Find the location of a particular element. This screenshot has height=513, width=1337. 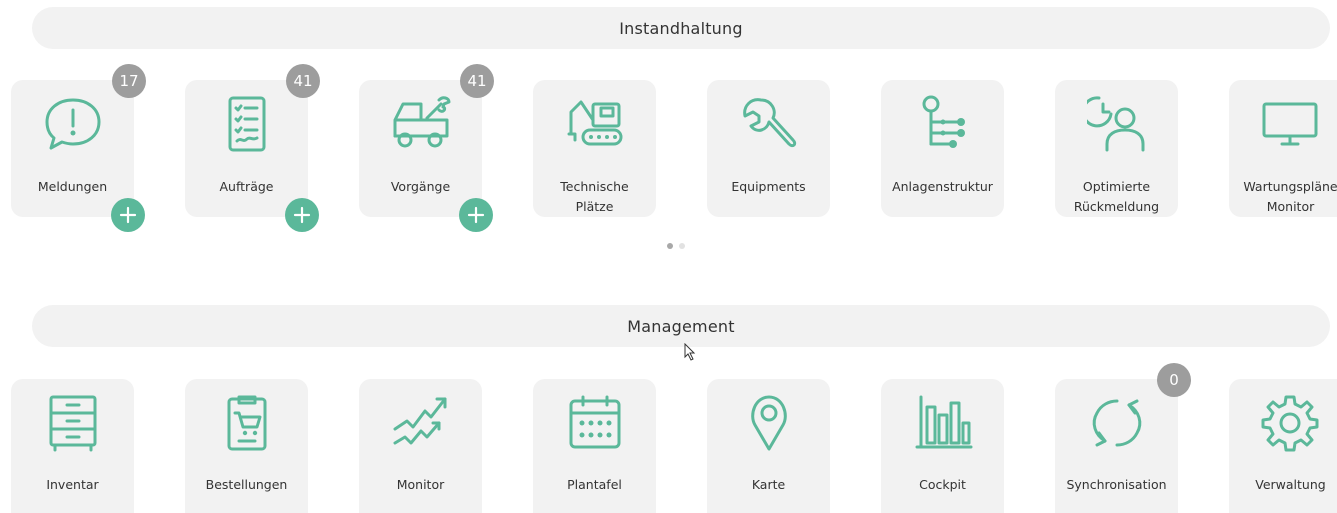

count-badge-meldungen: 17 is located at coordinates (129, 81).